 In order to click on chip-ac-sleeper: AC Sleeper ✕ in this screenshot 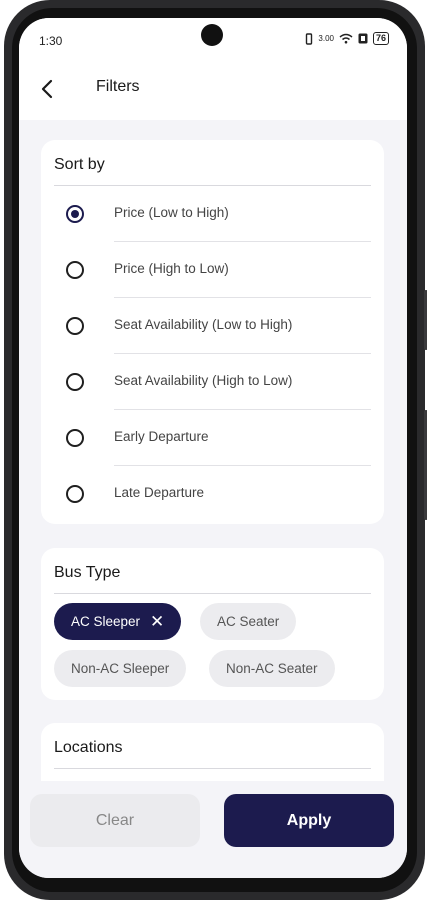, I will do `click(118, 621)`.